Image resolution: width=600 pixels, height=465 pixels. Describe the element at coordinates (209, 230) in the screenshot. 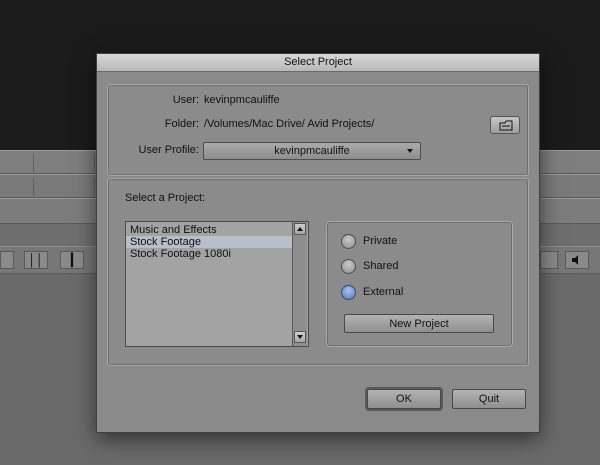

I see `project-list-item: Music and Effects` at that location.